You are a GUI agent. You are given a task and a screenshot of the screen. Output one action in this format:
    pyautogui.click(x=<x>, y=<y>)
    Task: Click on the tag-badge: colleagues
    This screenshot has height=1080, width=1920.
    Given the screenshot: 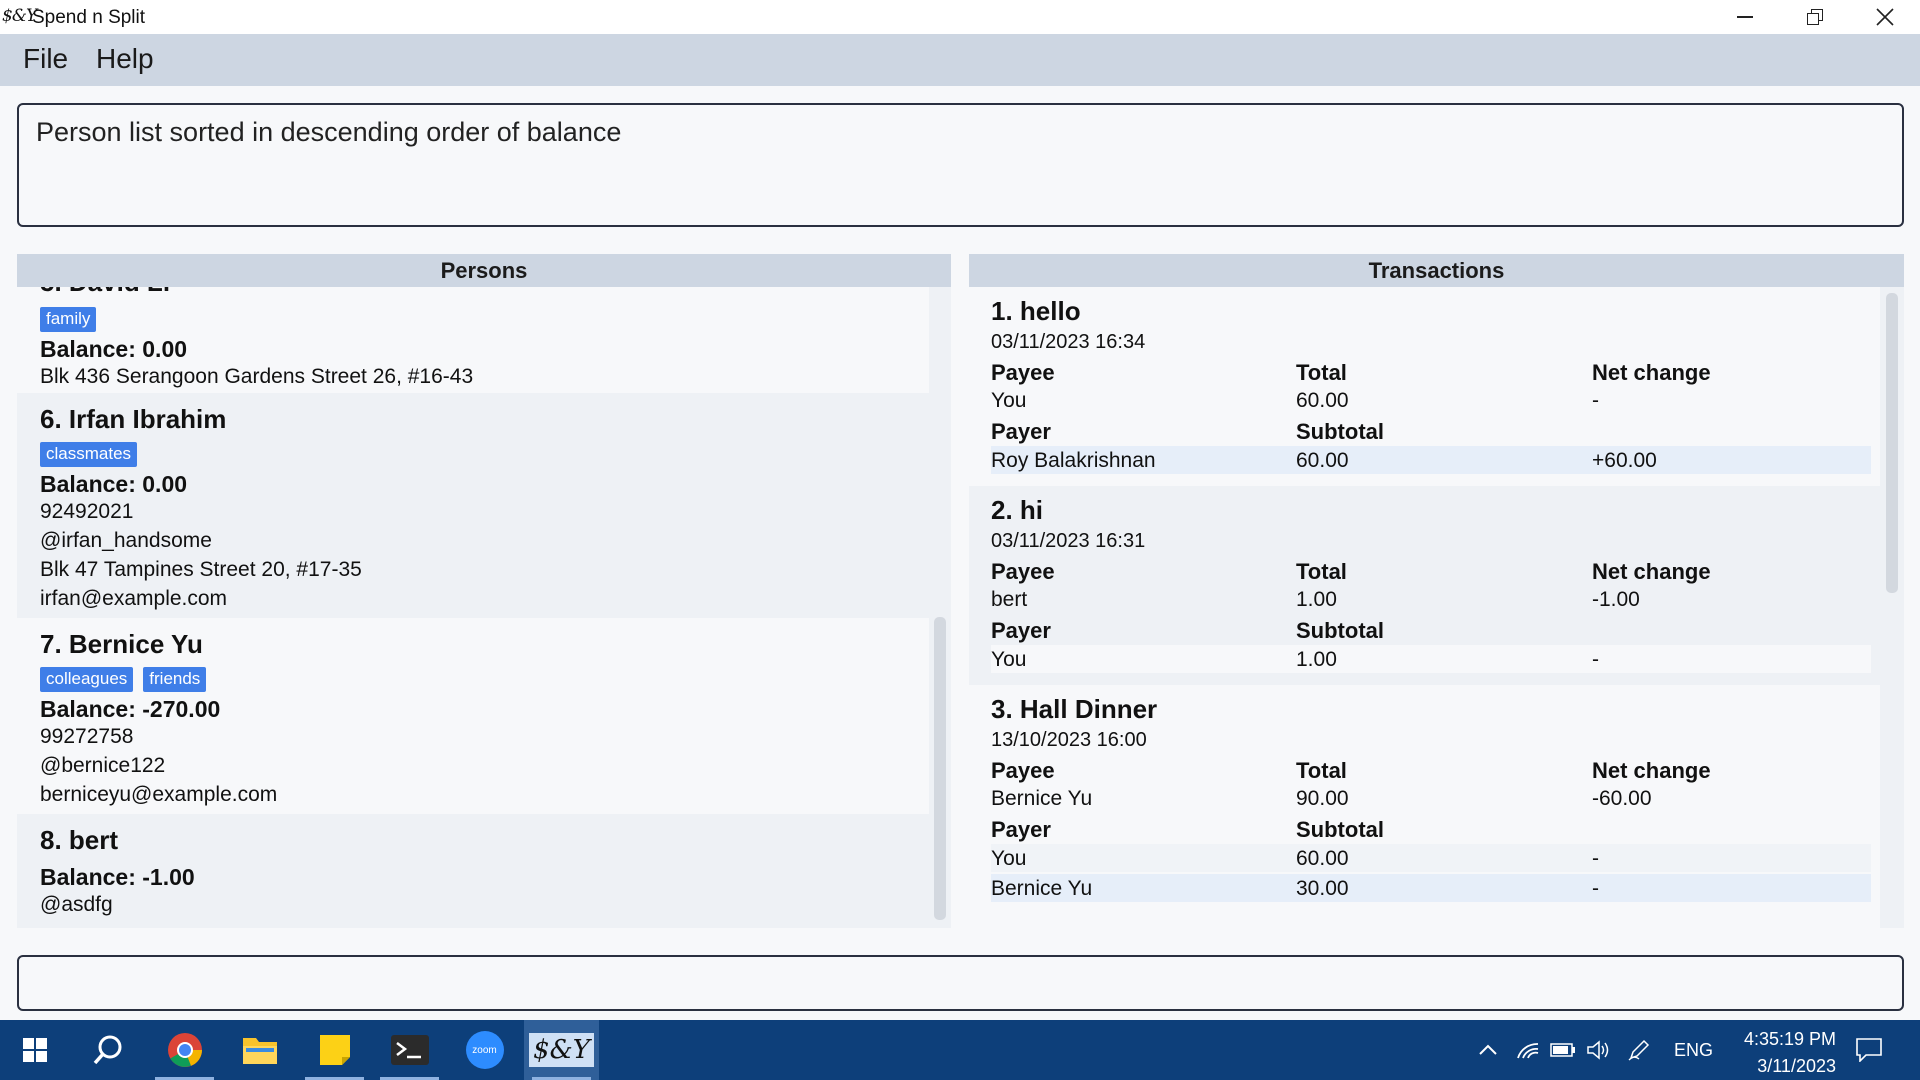 What is the action you would take?
    pyautogui.click(x=87, y=679)
    